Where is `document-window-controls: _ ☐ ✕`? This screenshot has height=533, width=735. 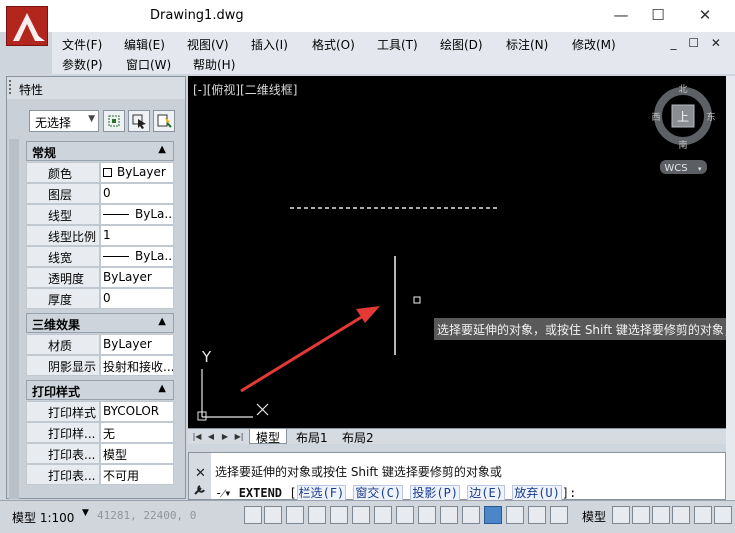
document-window-controls: _ ☐ ✕ is located at coordinates (698, 43).